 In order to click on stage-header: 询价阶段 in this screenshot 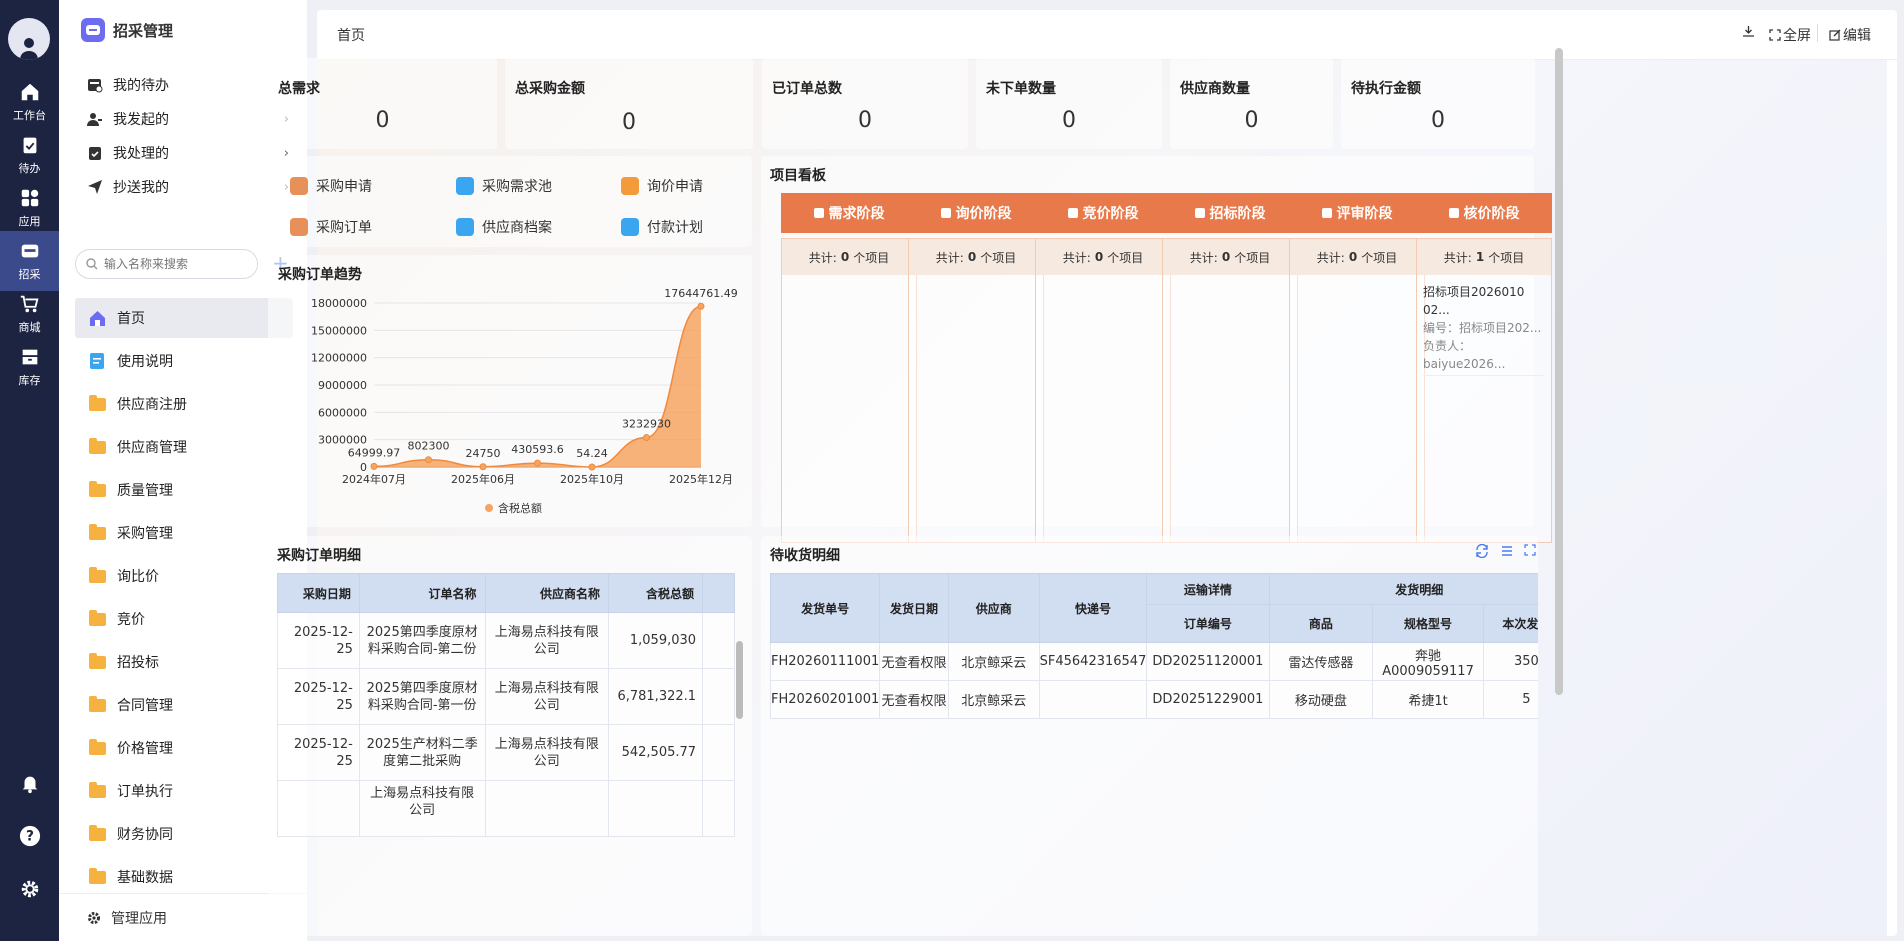, I will do `click(976, 213)`.